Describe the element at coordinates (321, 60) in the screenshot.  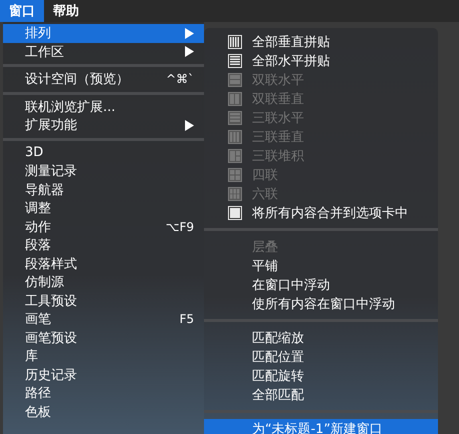
I see `menu-item: 全部水平拼贴` at that location.